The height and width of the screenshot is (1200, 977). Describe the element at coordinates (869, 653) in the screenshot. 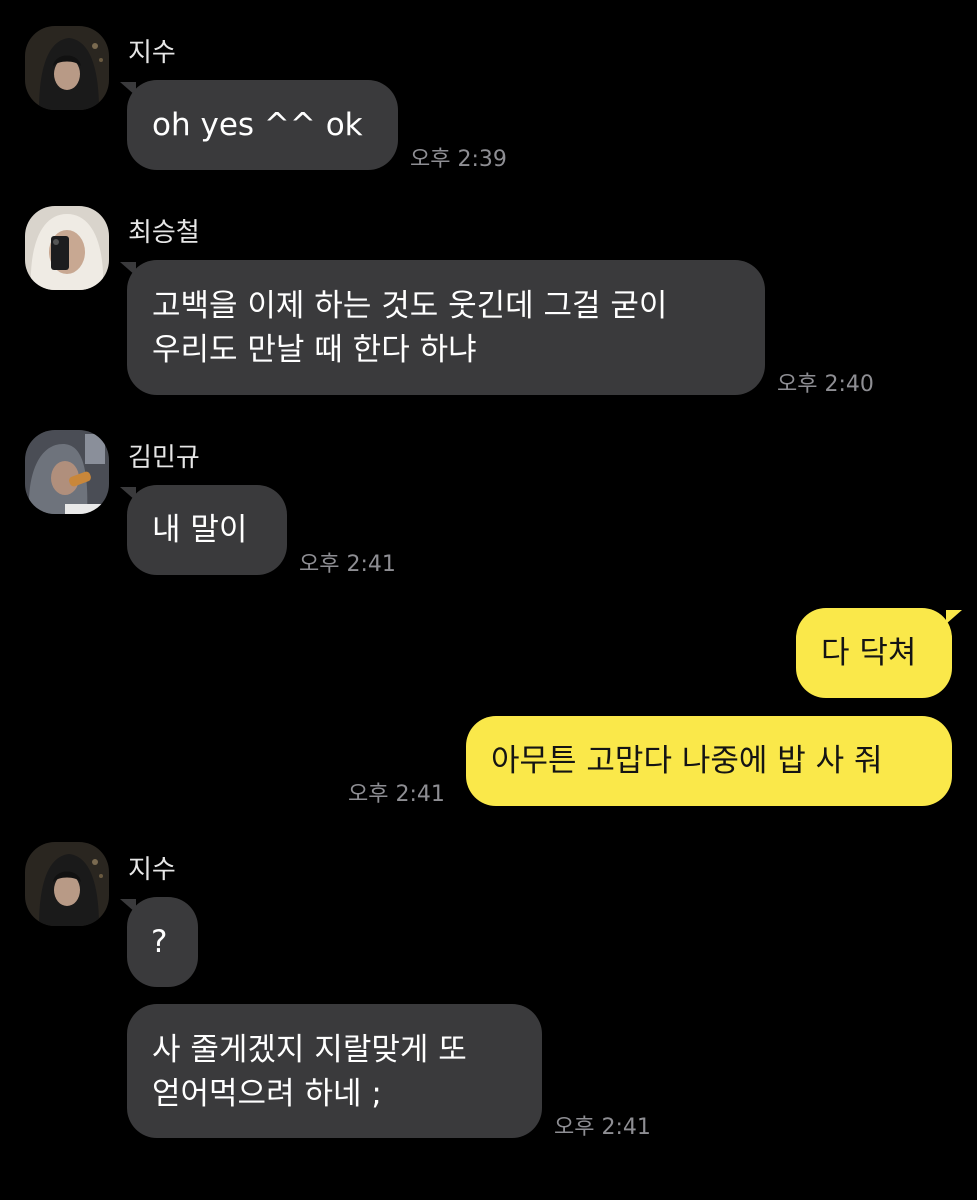

I see `message-text: 다 닥쳐` at that location.